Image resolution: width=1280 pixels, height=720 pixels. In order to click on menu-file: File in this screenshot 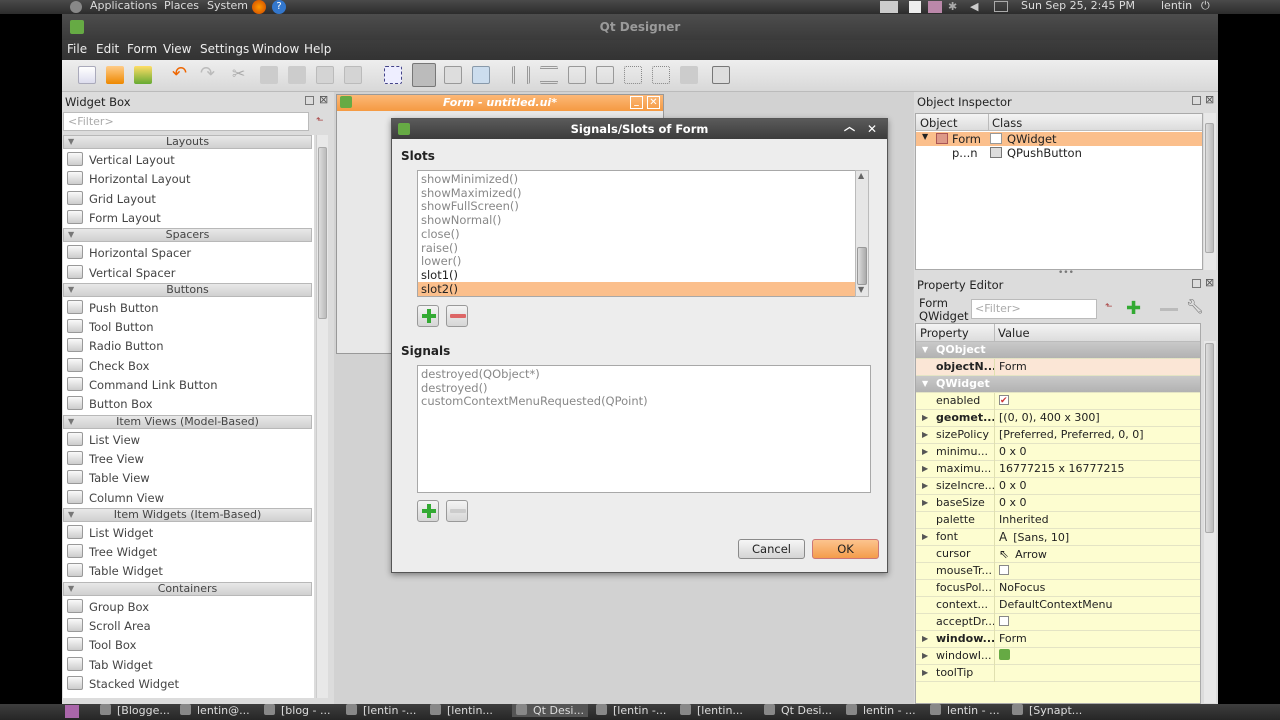, I will do `click(77, 49)`.